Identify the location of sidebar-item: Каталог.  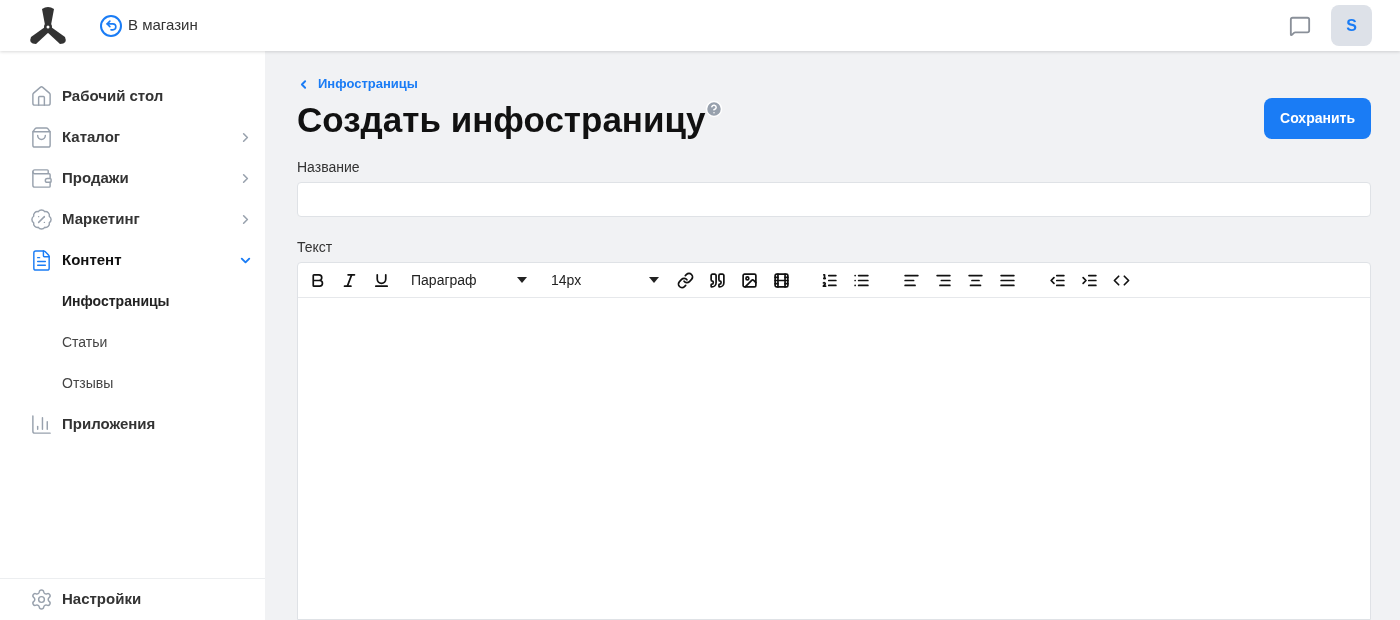
(132, 137).